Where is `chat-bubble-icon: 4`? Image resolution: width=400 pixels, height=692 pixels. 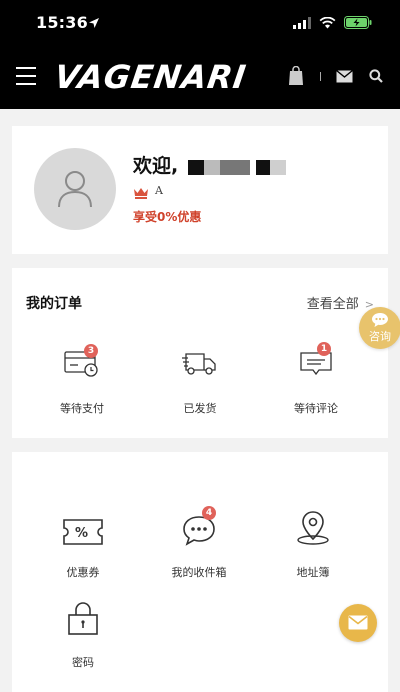
chat-bubble-icon: 4 is located at coordinates (199, 528).